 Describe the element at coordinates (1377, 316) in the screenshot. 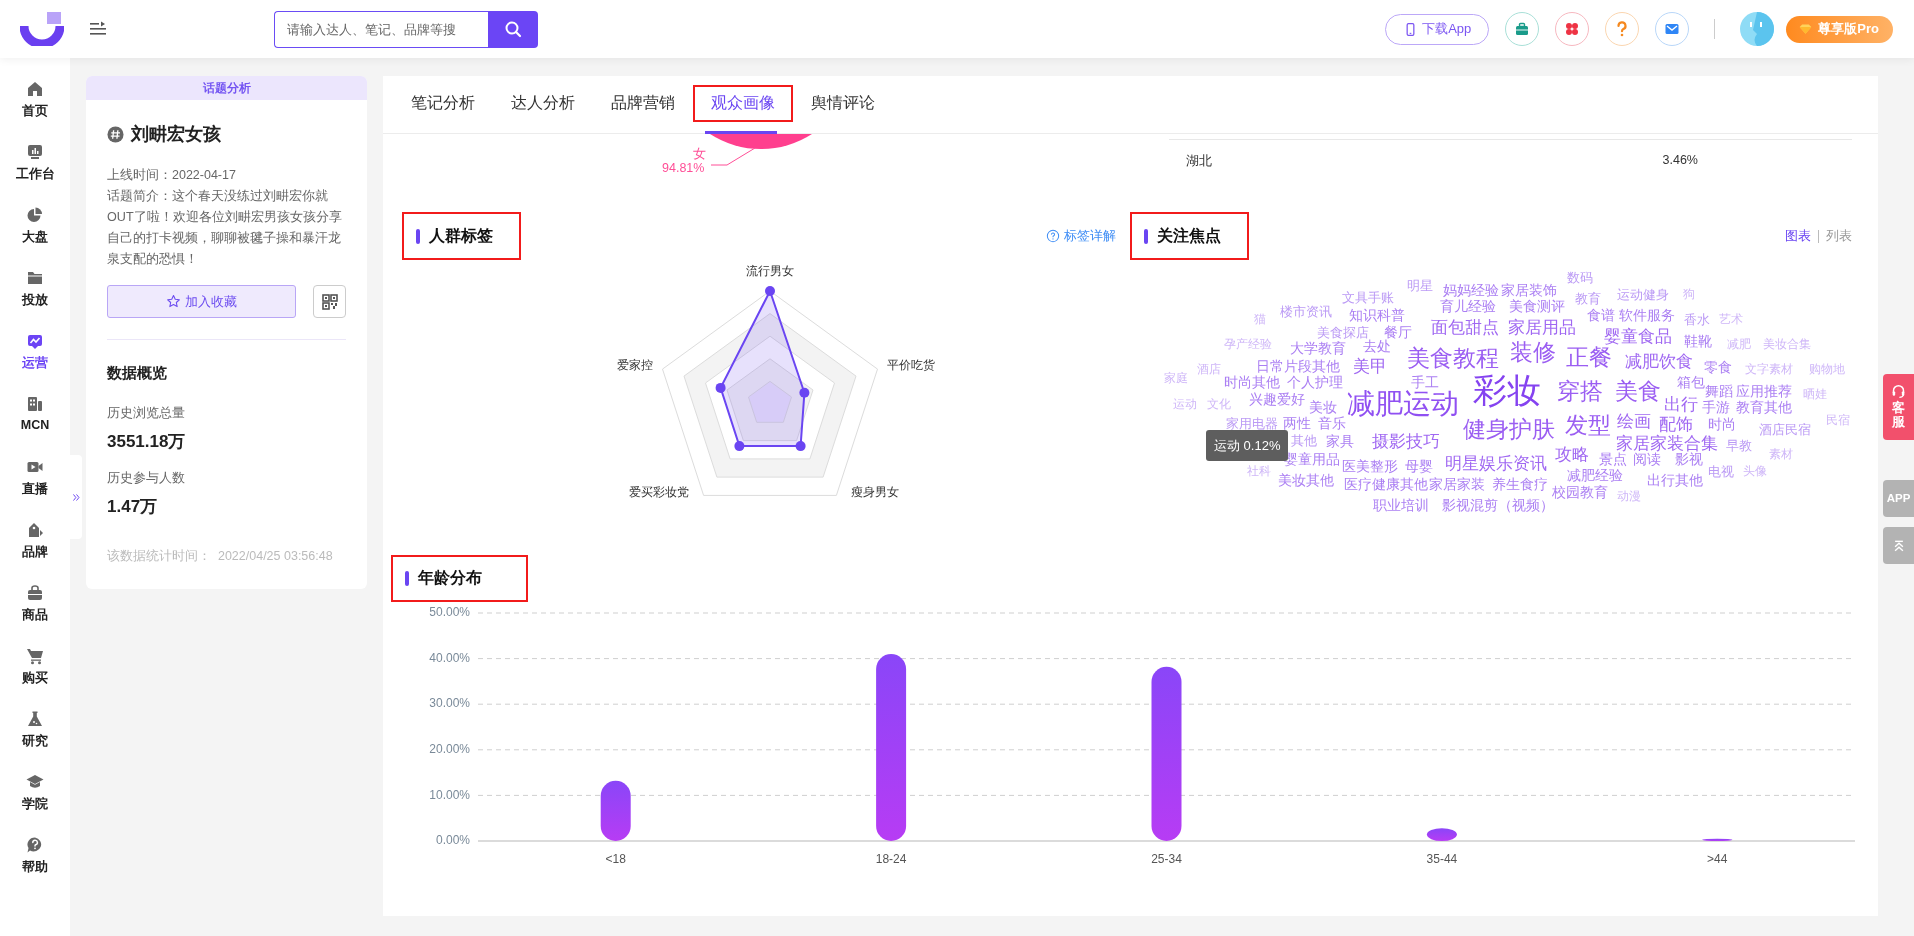

I see `word-cloud-term: 知识科普` at that location.